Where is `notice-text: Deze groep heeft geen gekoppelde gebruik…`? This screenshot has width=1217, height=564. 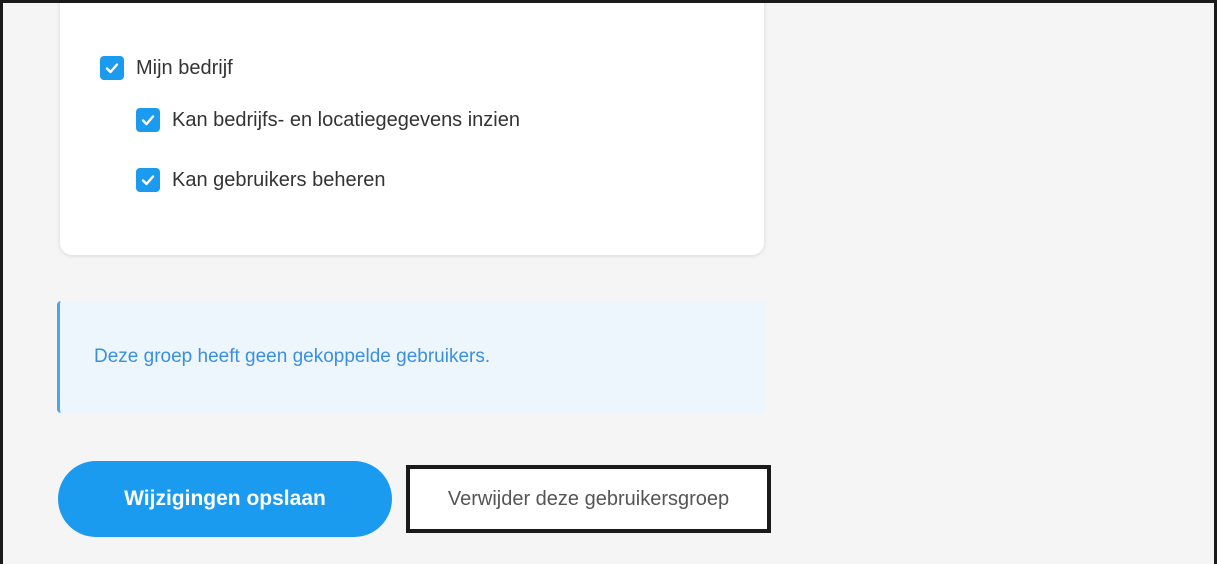 notice-text: Deze groep heeft geen gekoppelde gebruik… is located at coordinates (292, 356).